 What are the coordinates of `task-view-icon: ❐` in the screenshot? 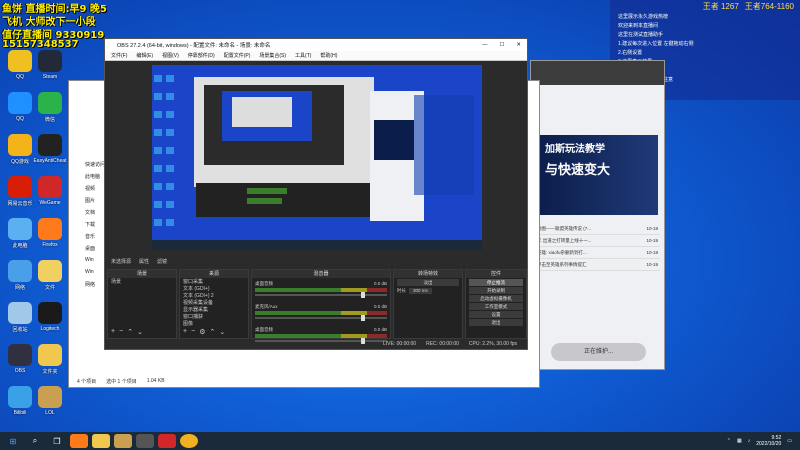 It's located at (57, 441).